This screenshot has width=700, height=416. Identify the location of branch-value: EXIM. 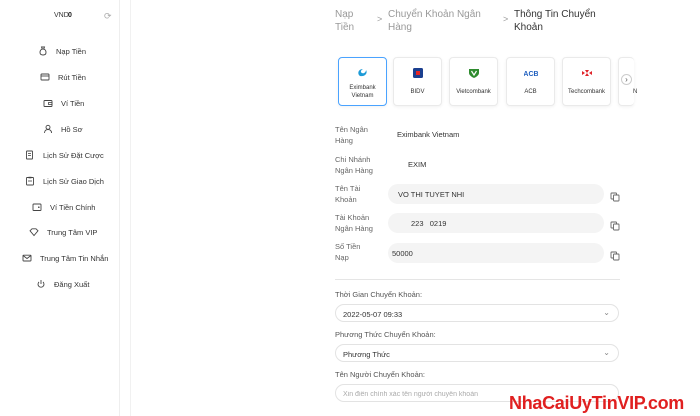
(417, 164).